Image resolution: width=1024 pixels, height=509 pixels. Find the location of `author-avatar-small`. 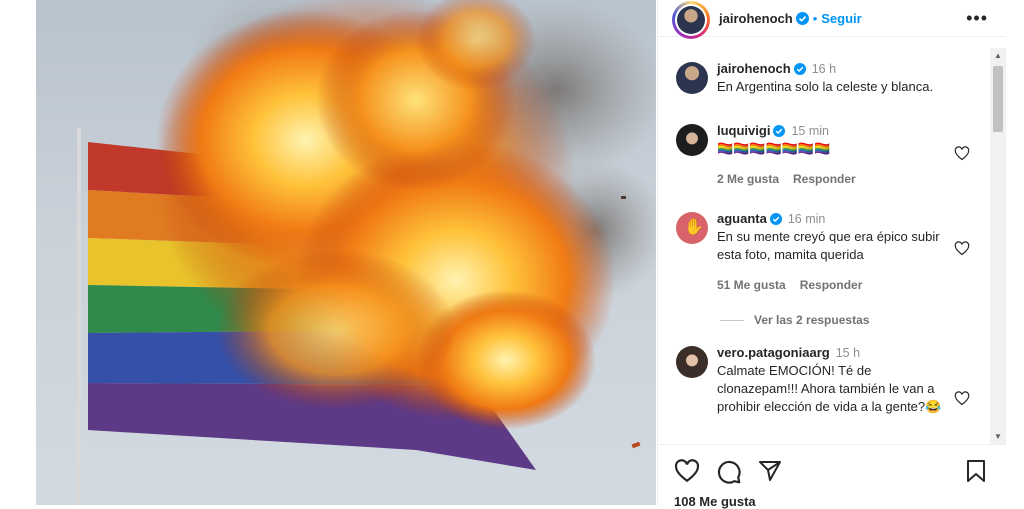

author-avatar-small is located at coordinates (692, 78).